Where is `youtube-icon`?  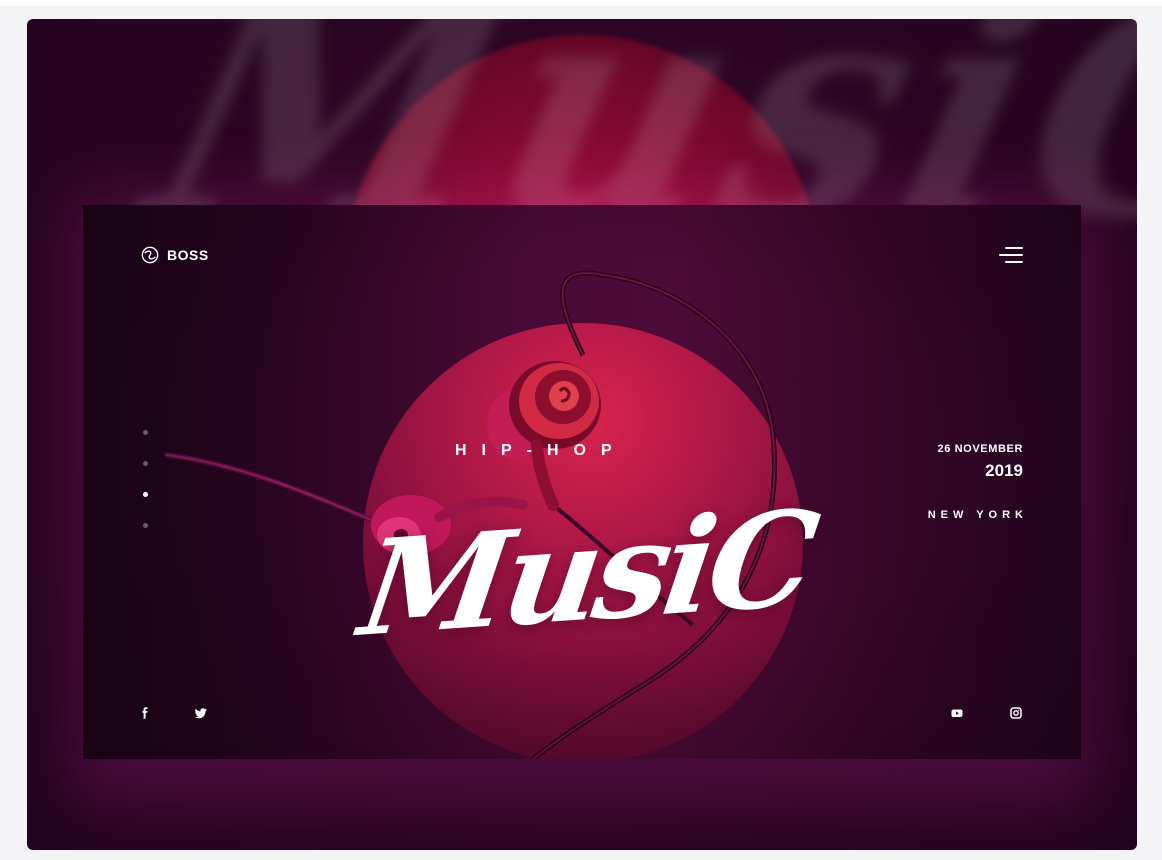
youtube-icon is located at coordinates (957, 713).